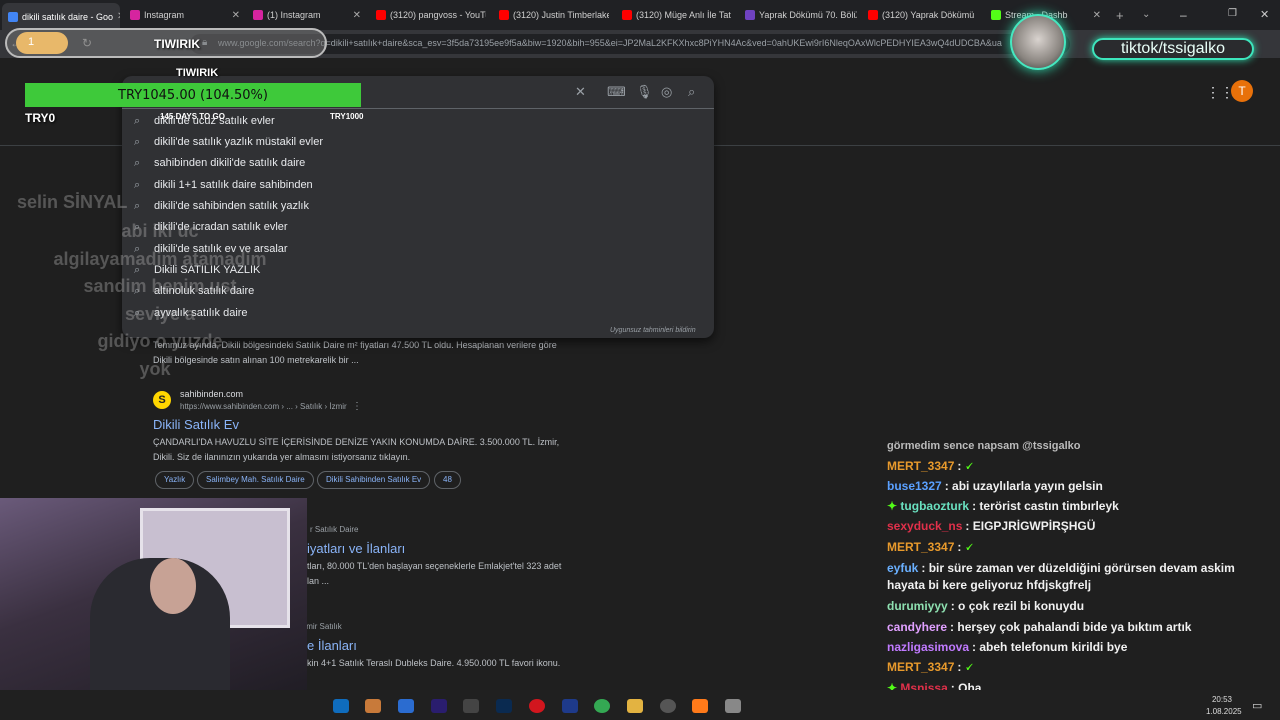 This screenshot has width=1280, height=720. What do you see at coordinates (255, 480) in the screenshot?
I see `chip-salimbey: Salimbey Mah. Satılık Daire` at bounding box center [255, 480].